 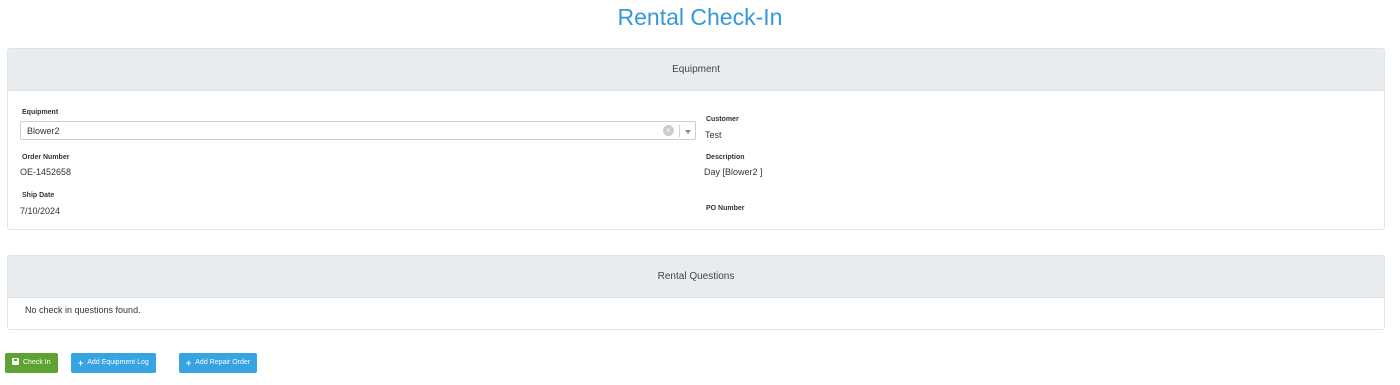 I want to click on page-title: Rental Check-In, so click(x=700, y=17).